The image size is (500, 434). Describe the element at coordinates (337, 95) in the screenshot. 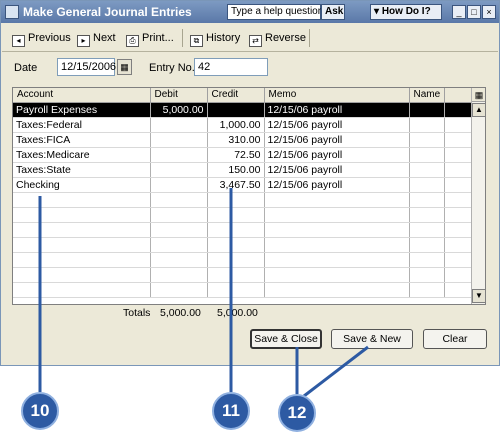

I see `column-header-memo: Memo` at that location.